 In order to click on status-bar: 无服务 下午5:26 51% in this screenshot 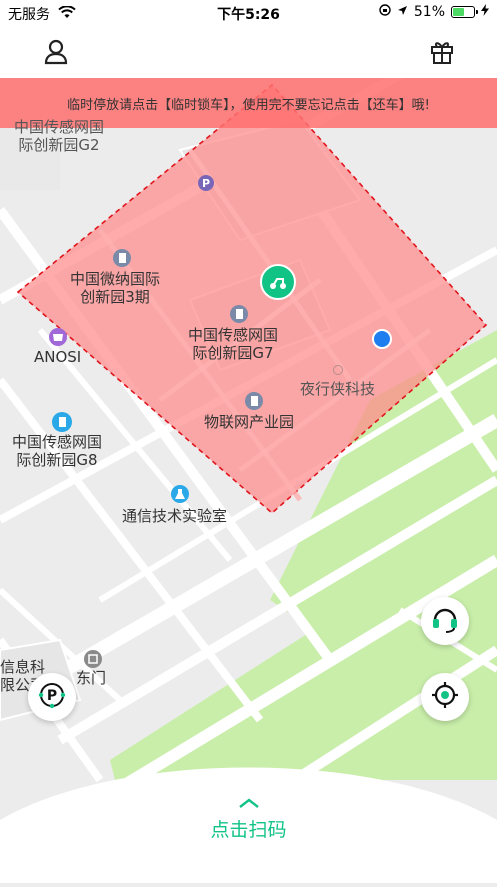, I will do `click(248, 13)`.